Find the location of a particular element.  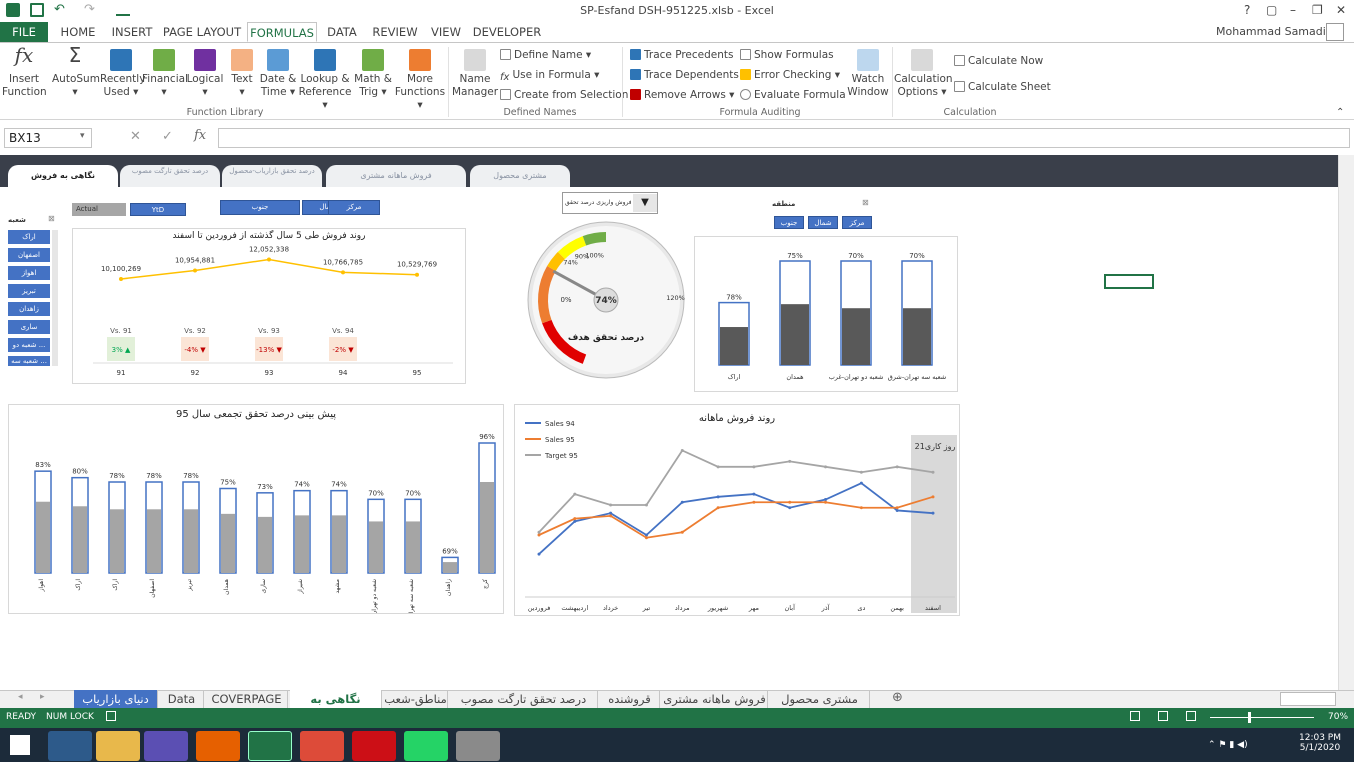

dash-tab-target-achievement: درصد تحقق تارگت مصوب is located at coordinates (170, 176).